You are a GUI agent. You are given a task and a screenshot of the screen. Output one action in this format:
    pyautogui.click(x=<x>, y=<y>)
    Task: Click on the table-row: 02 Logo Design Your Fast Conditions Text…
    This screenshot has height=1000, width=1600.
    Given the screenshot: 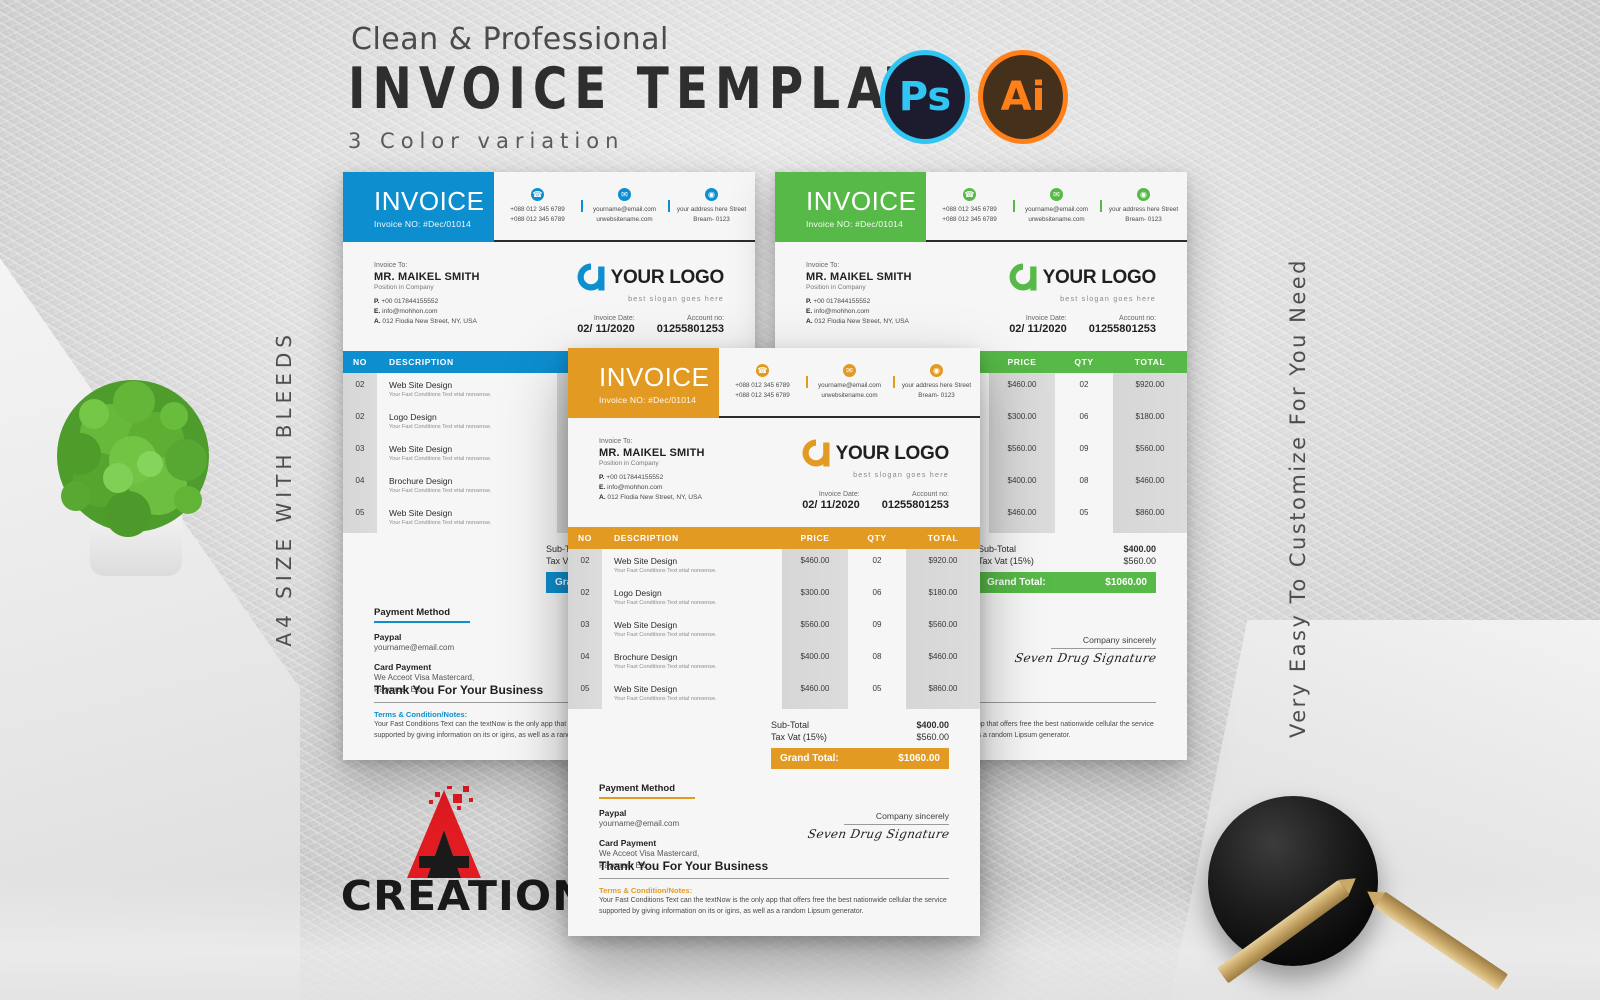 What is the action you would take?
    pyautogui.click(x=774, y=597)
    